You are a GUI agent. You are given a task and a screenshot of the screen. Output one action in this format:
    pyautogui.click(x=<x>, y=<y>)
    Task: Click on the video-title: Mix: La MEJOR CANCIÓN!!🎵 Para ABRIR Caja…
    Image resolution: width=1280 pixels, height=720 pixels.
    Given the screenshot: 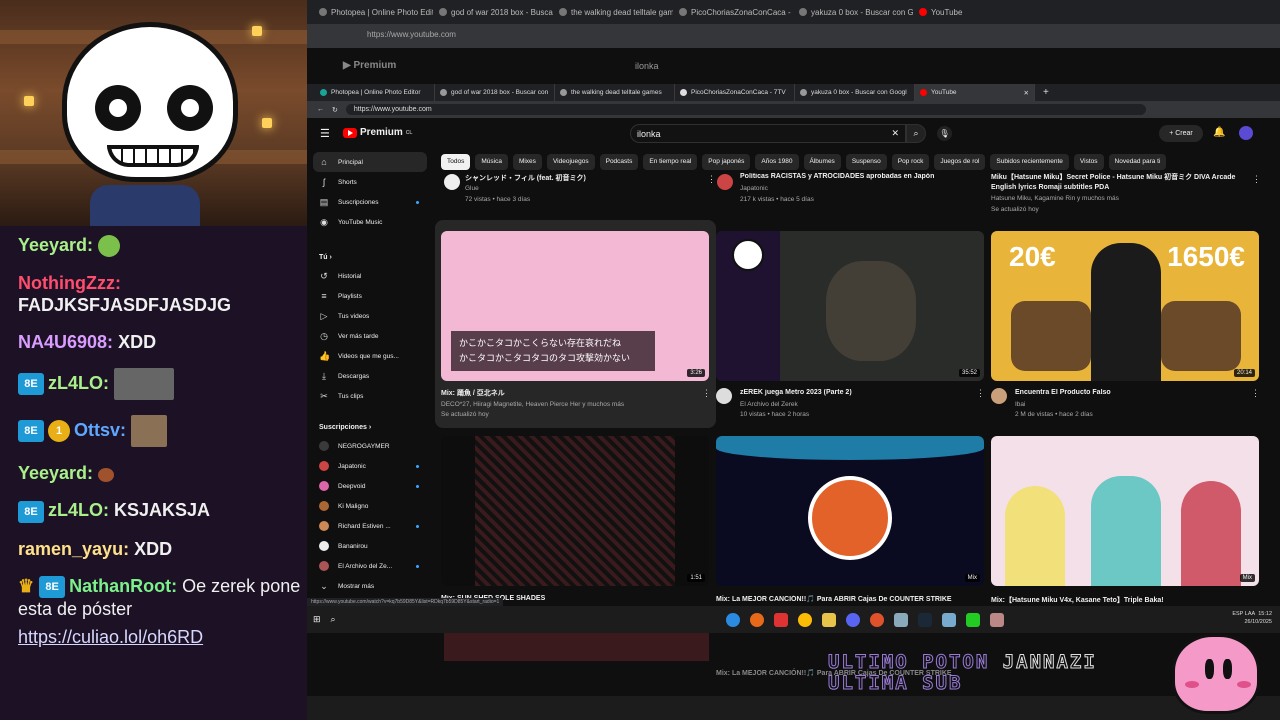 What is the action you would take?
    pyautogui.click(x=846, y=599)
    